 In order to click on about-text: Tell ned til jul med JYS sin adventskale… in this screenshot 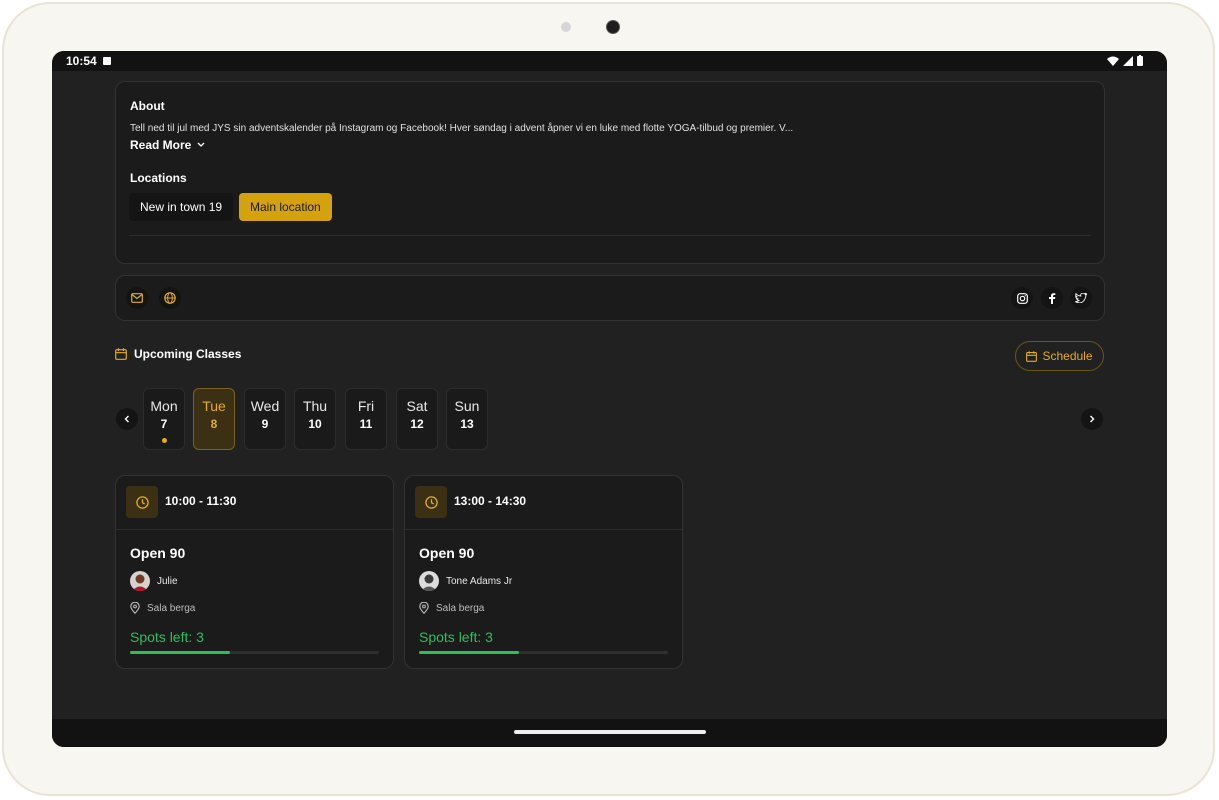, I will do `click(462, 128)`.